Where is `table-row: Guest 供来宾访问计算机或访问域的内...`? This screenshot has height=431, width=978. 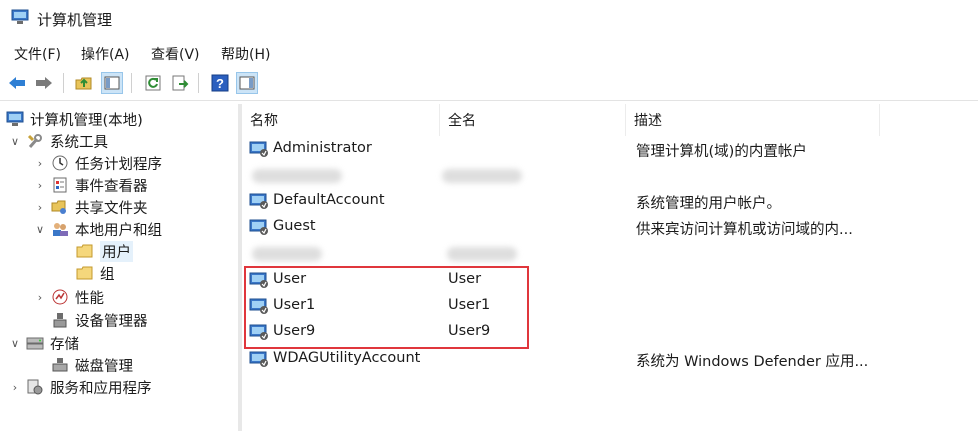
table-row: Guest 供来宾访问计算机或访问域的内... is located at coordinates (610, 228).